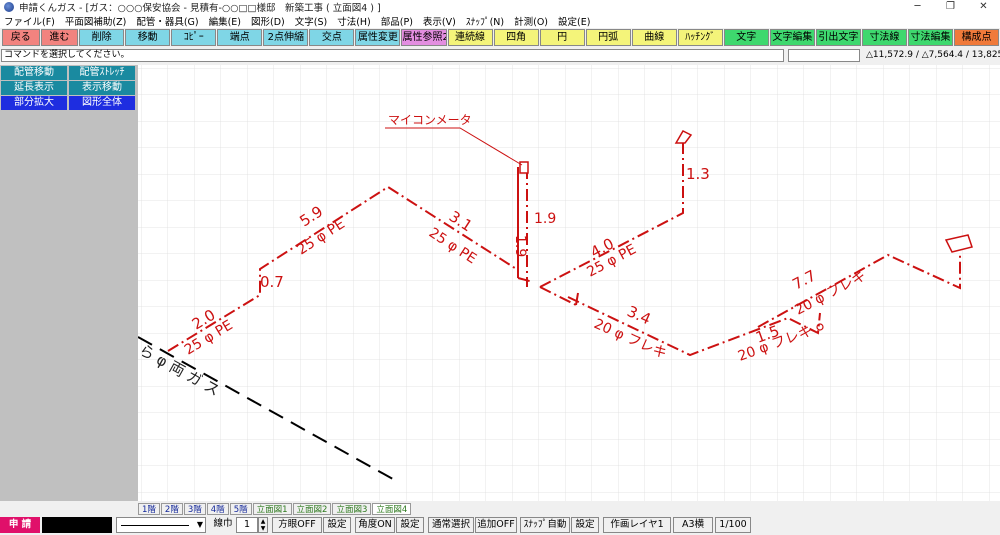 The image size is (1000, 535). Describe the element at coordinates (532, 21) in the screenshot. I see `menu-measure: 計測(O)` at that location.